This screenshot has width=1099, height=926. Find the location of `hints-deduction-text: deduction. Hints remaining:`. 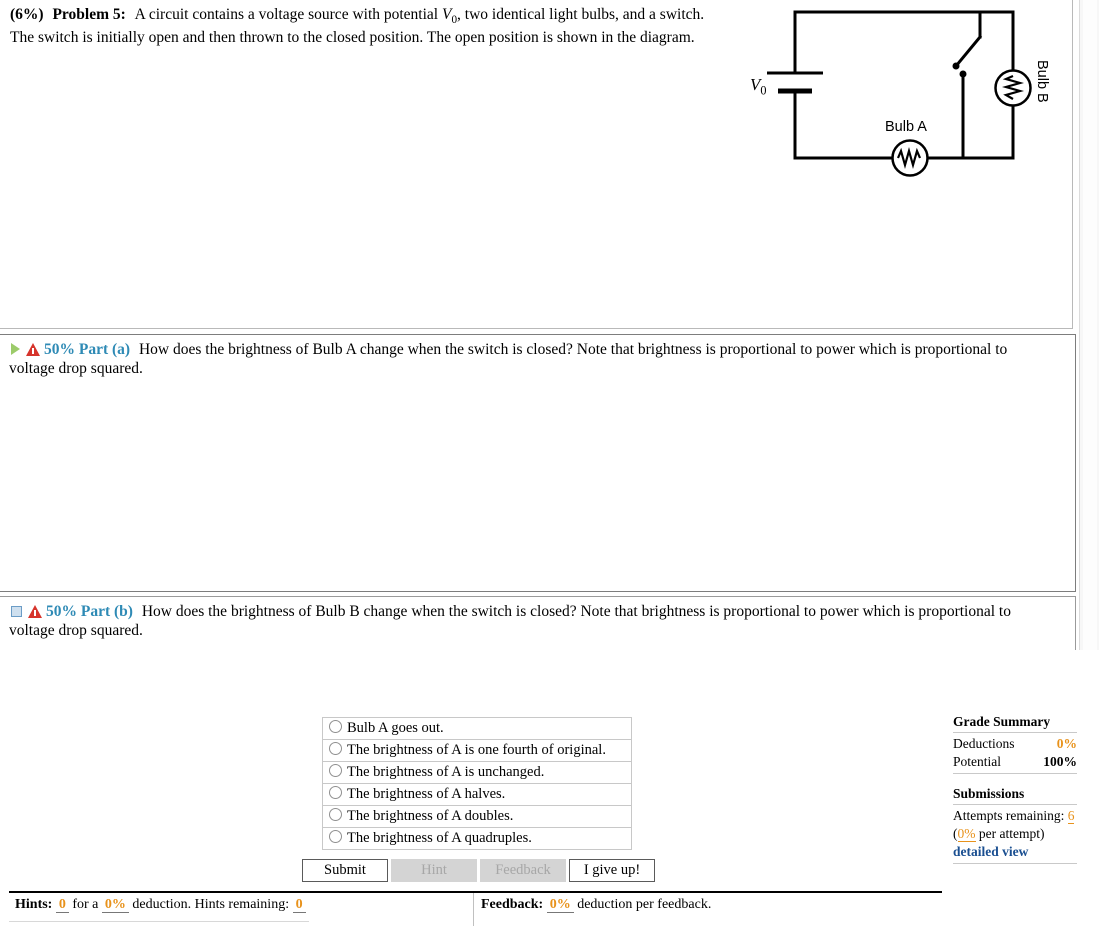

hints-deduction-text: deduction. Hints remaining: is located at coordinates (211, 904).